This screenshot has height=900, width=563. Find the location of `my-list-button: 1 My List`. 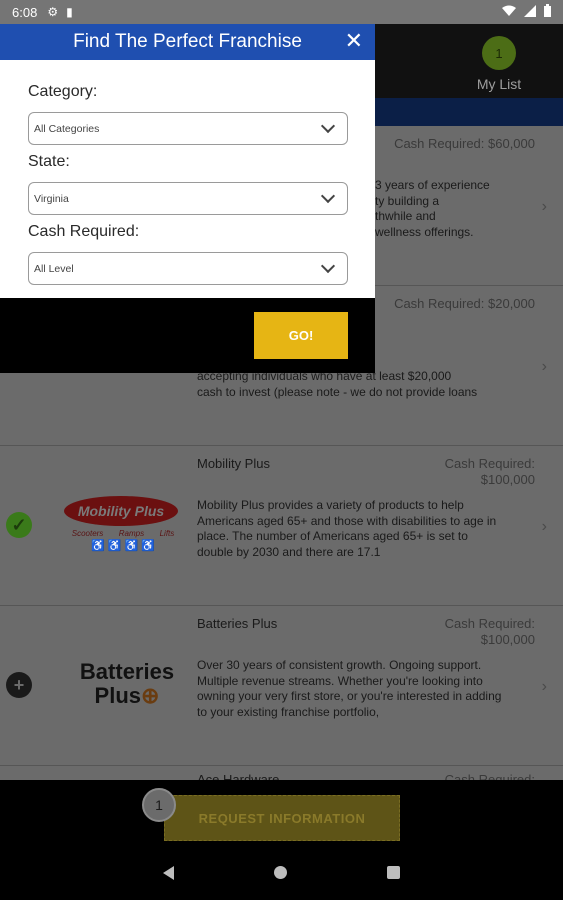

my-list-button: 1 My List is located at coordinates (499, 64).